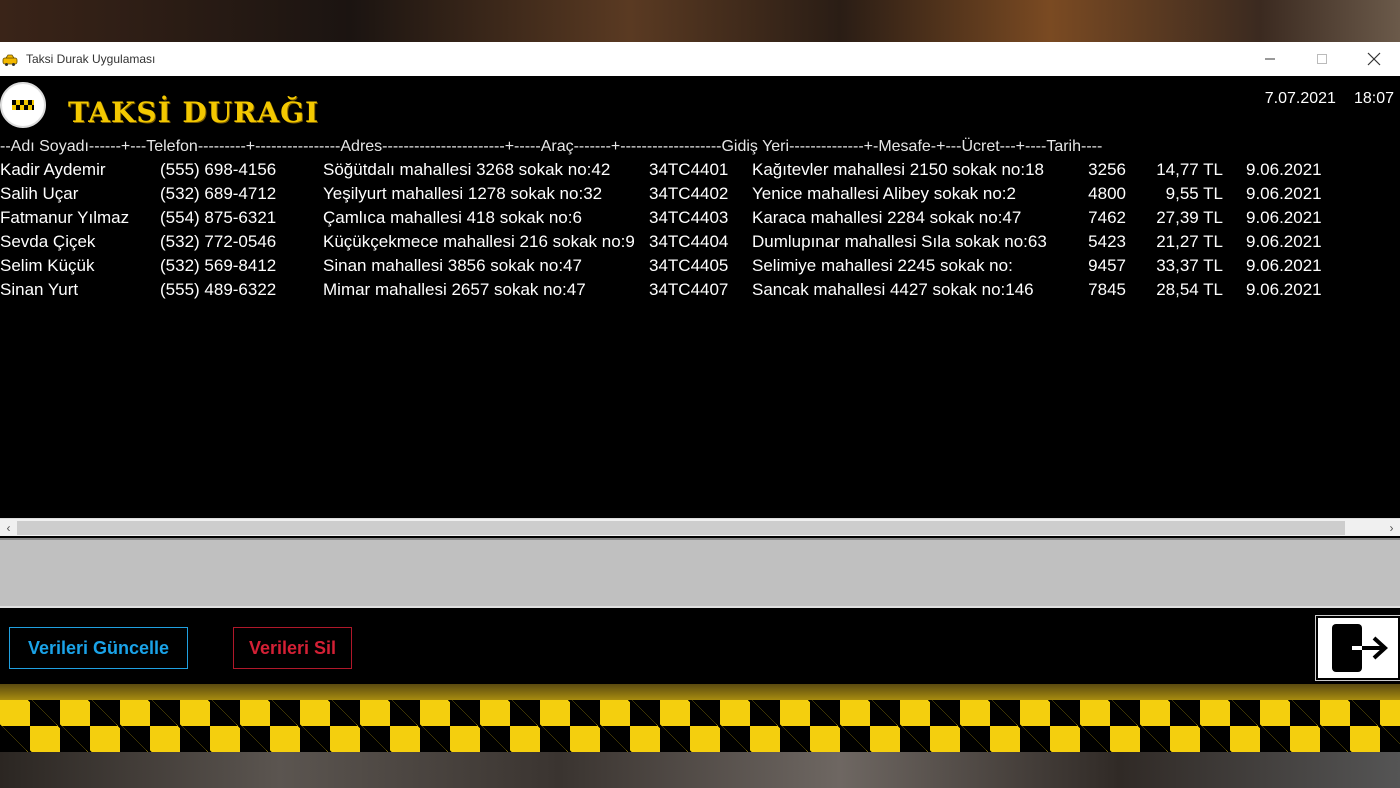 The height and width of the screenshot is (788, 1400). What do you see at coordinates (1391, 528) in the screenshot?
I see `scroll-right-icon: ›` at bounding box center [1391, 528].